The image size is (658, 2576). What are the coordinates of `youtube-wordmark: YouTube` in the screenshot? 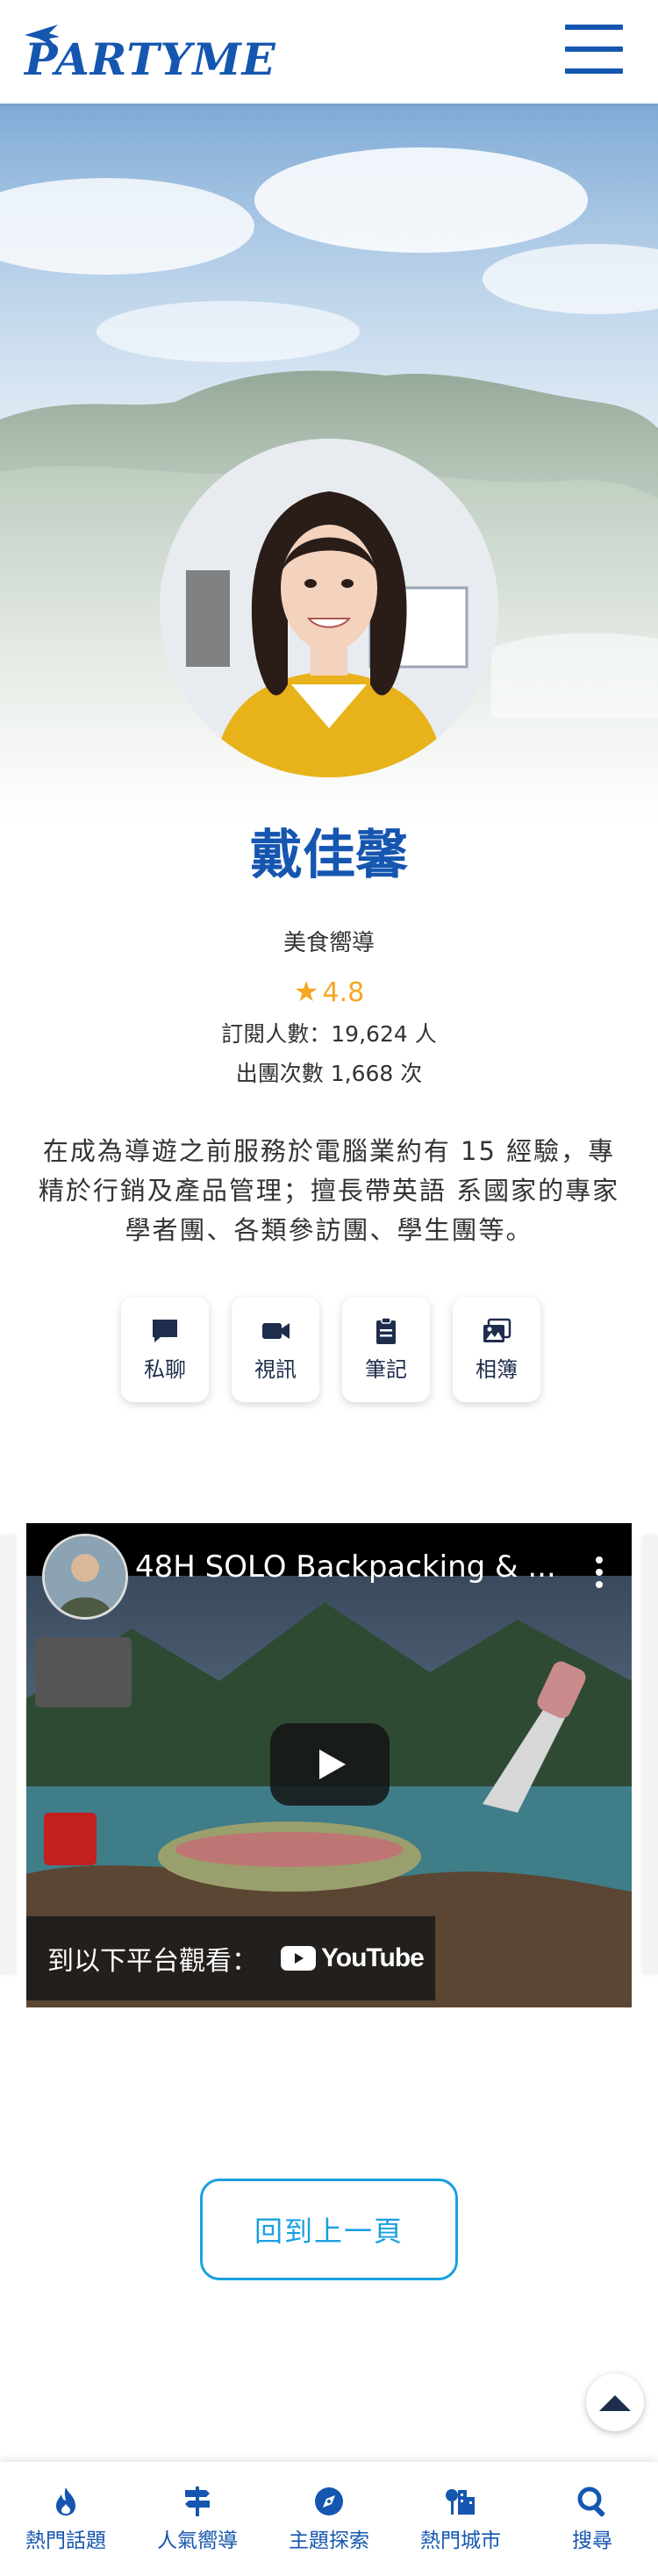 It's located at (373, 1957).